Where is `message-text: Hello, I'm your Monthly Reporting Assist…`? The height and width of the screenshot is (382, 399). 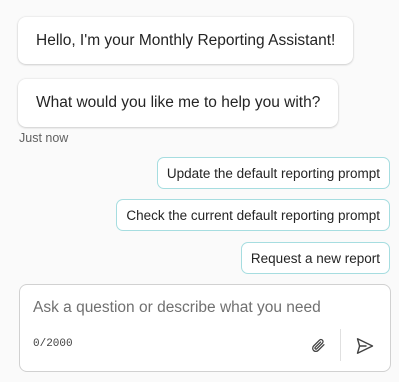 message-text: Hello, I'm your Monthly Reporting Assist… is located at coordinates (186, 40).